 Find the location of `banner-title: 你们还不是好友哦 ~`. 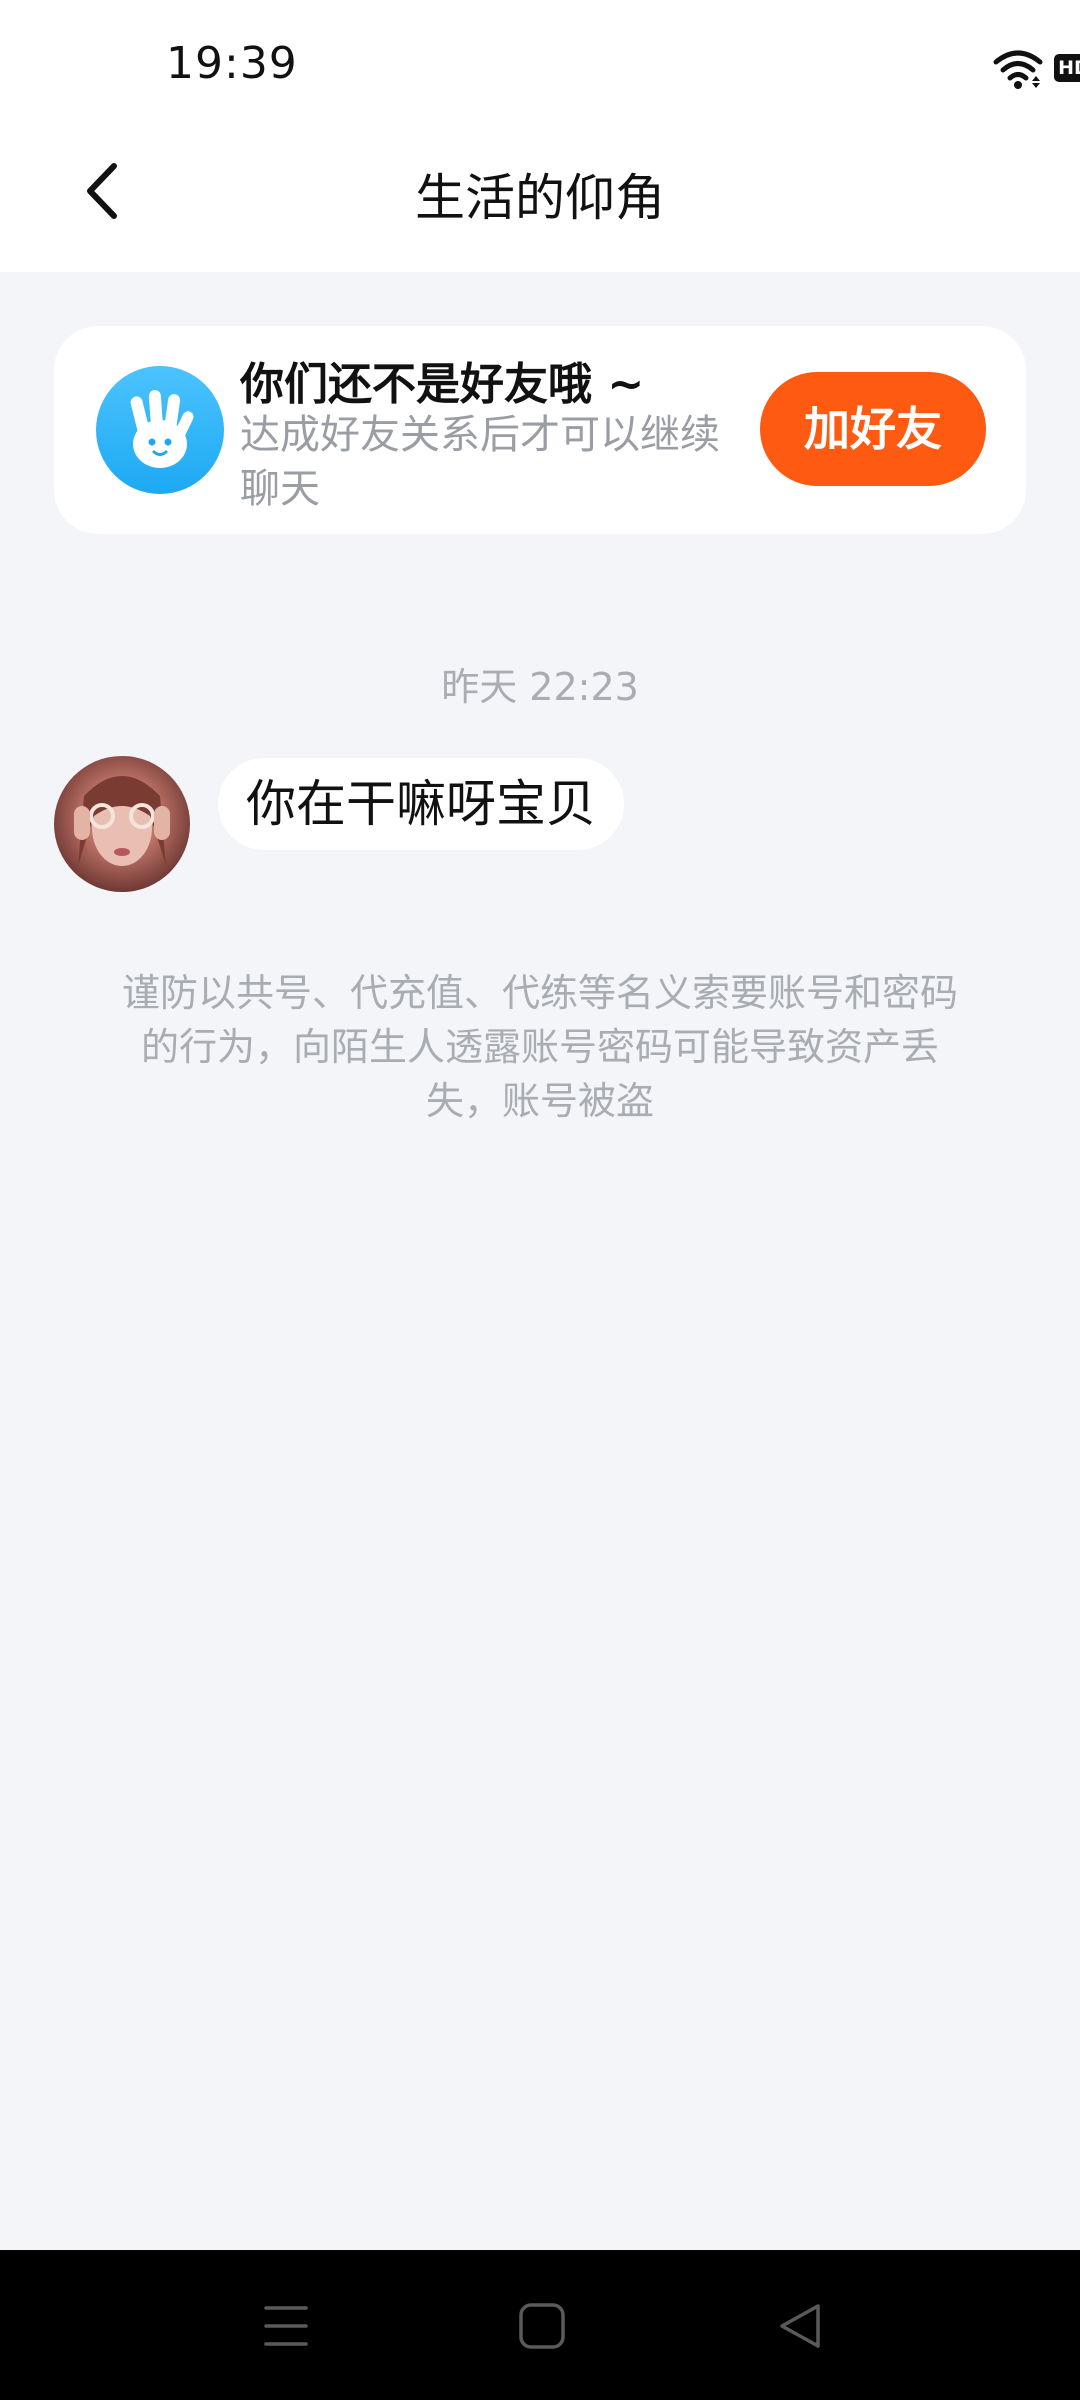

banner-title: 你们还不是好友哦 ~ is located at coordinates (442, 384).